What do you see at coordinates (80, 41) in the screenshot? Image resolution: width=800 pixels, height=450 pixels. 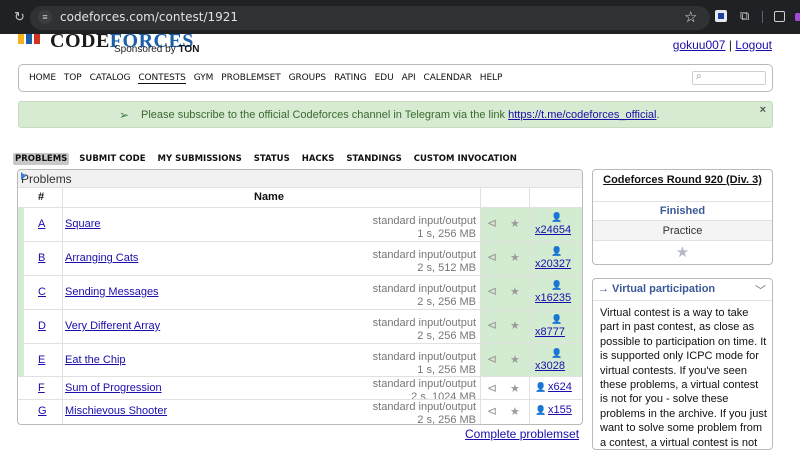 I see `logo-part-code: CODE` at bounding box center [80, 41].